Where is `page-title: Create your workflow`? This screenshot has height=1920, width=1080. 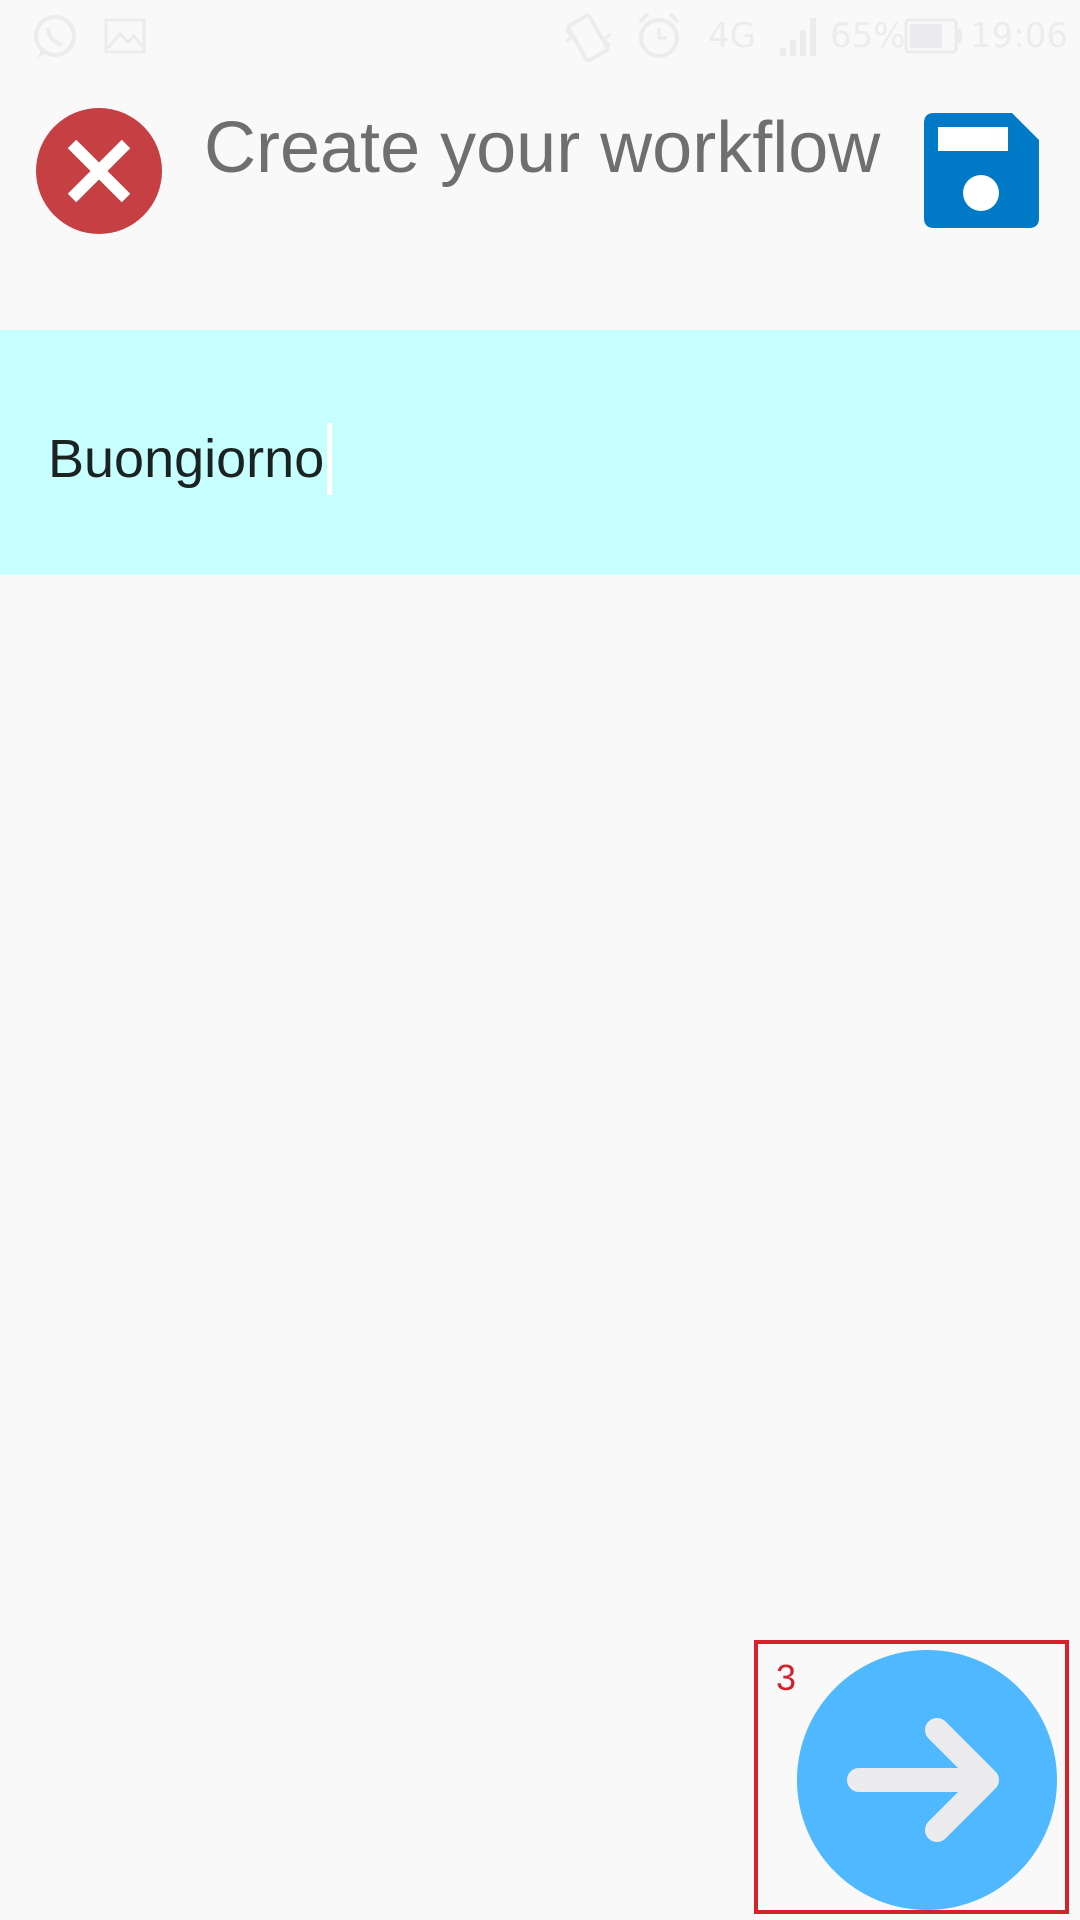
page-title: Create your workflow is located at coordinates (542, 148).